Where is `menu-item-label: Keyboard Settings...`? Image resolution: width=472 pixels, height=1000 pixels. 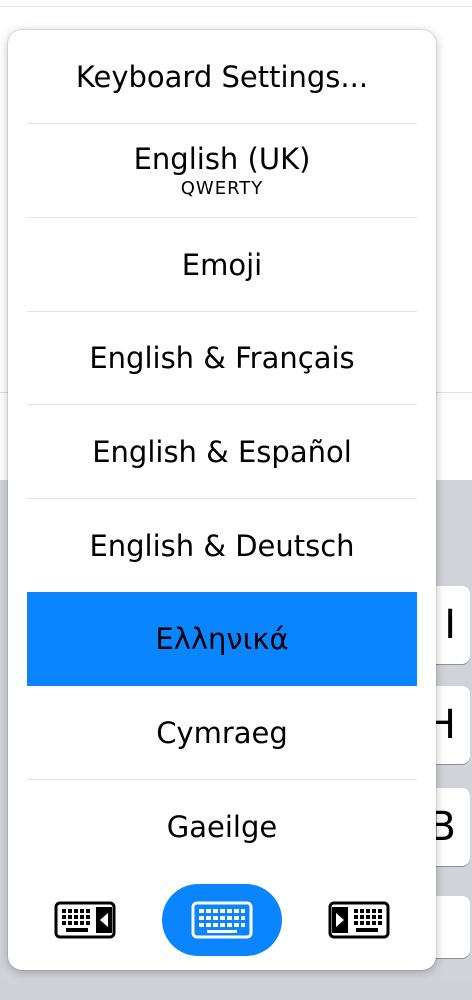
menu-item-label: Keyboard Settings... is located at coordinates (222, 76).